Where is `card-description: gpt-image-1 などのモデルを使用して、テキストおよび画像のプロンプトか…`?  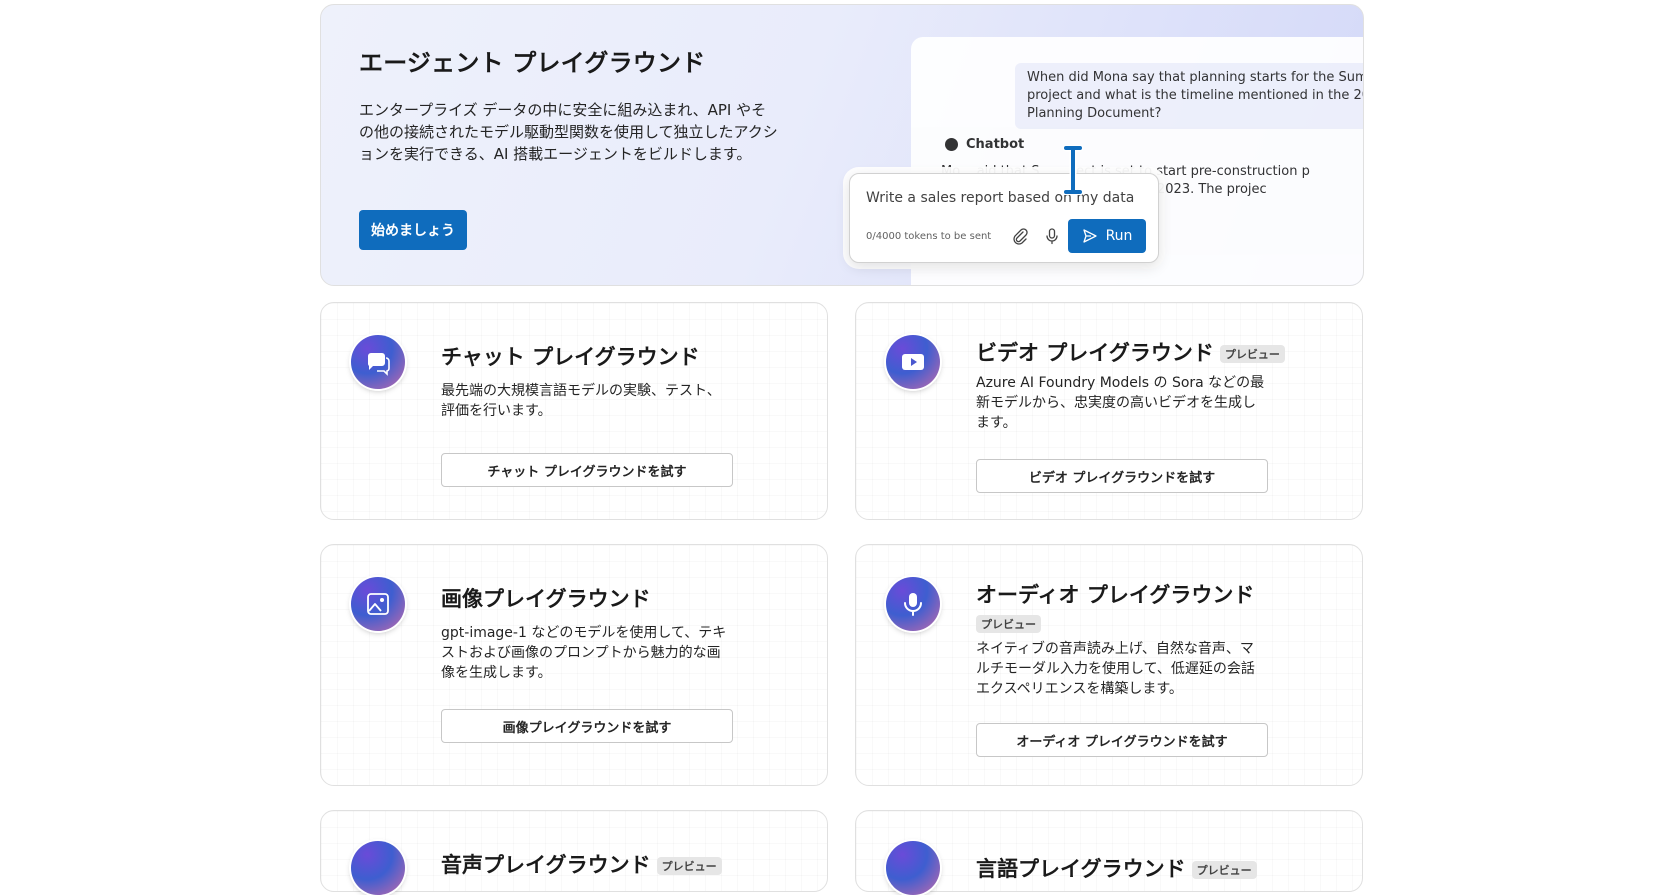 card-description: gpt-image-1 などのモデルを使用して、テキストおよび画像のプロンプトか… is located at coordinates (584, 653).